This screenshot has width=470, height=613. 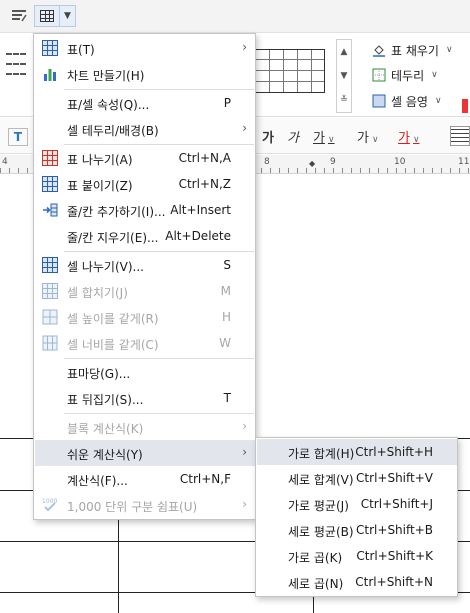 I want to click on insert-row-col-icon, so click(x=50, y=210).